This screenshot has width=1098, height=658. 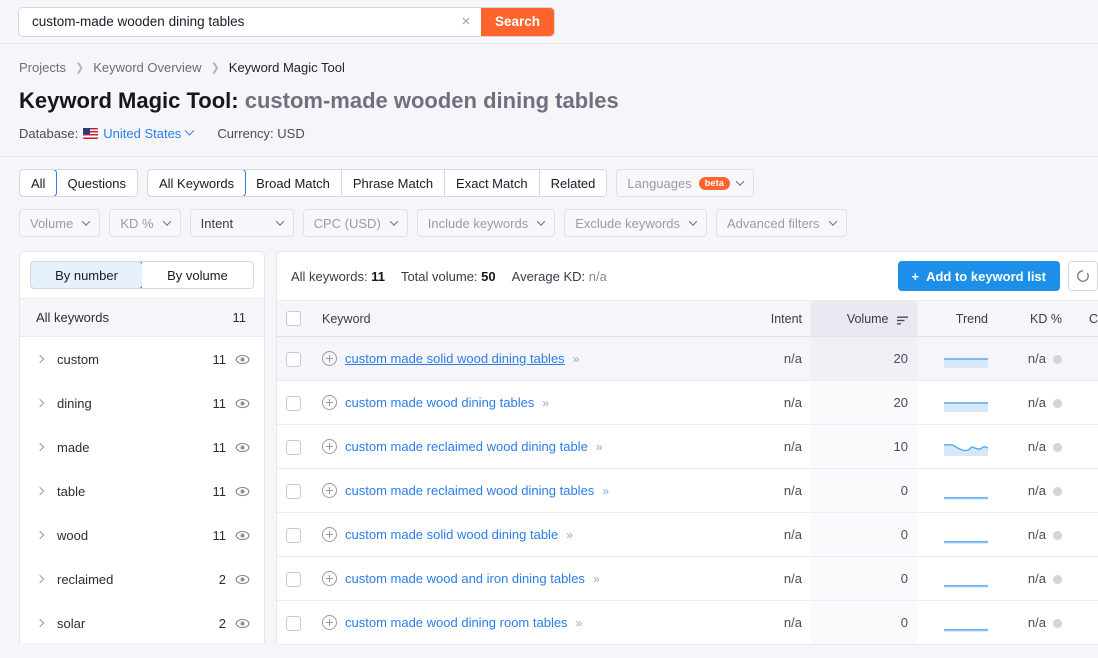 What do you see at coordinates (96, 183) in the screenshot?
I see `tab-questions: Questions` at bounding box center [96, 183].